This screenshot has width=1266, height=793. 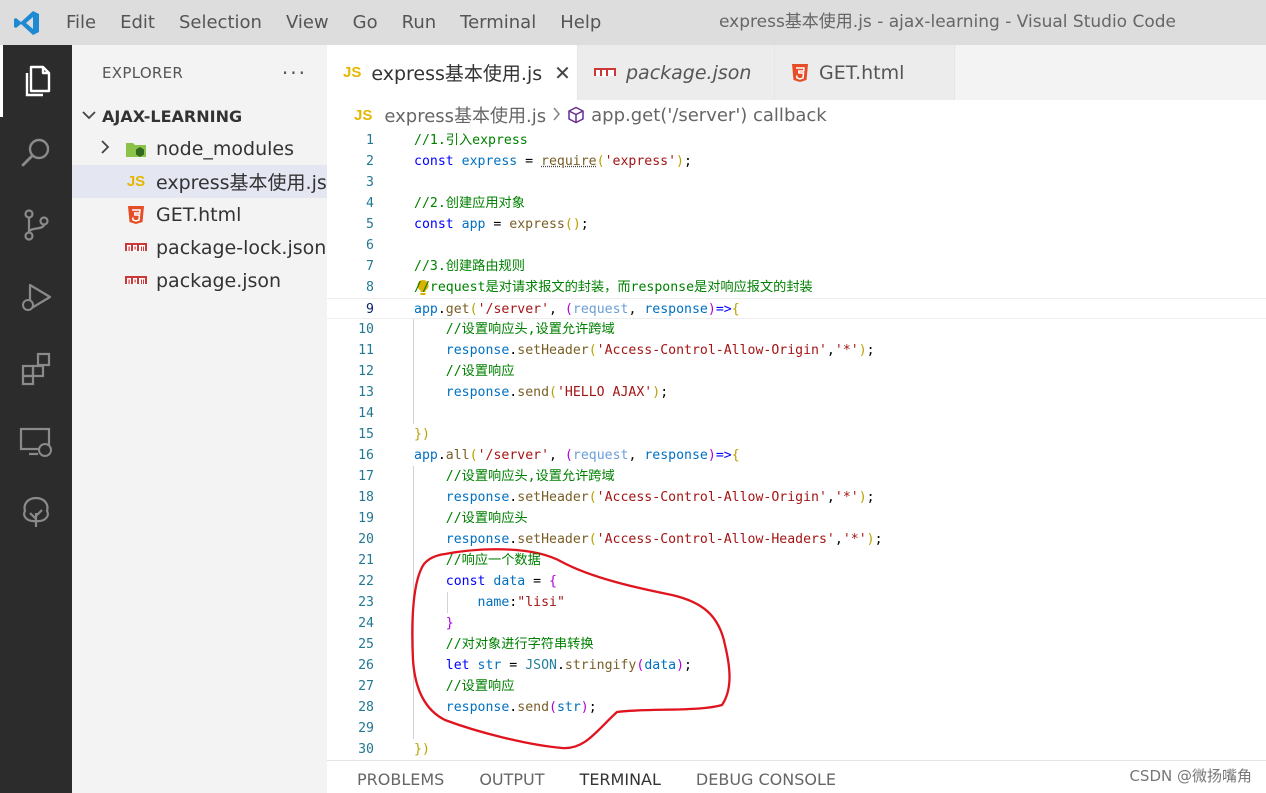 I want to click on tab-problems: PROBLEMS, so click(x=400, y=778).